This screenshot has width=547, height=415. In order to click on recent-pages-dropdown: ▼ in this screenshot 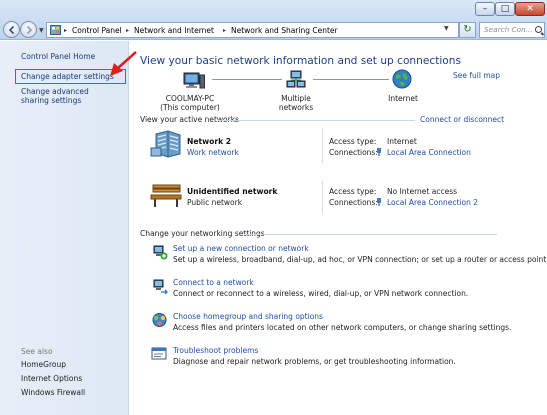, I will do `click(41, 30)`.